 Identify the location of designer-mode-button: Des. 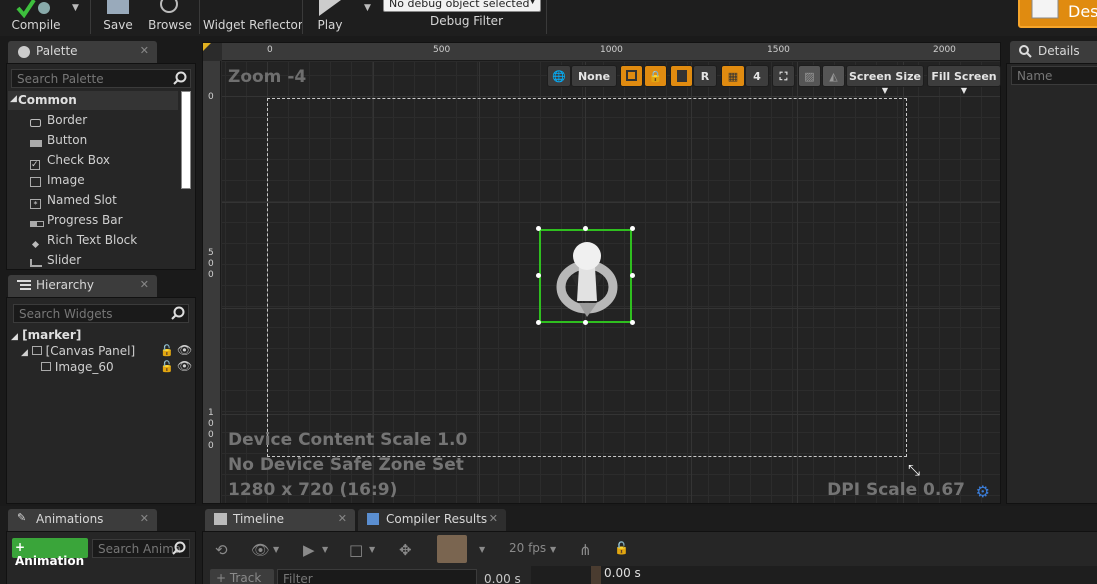
(1057, 14).